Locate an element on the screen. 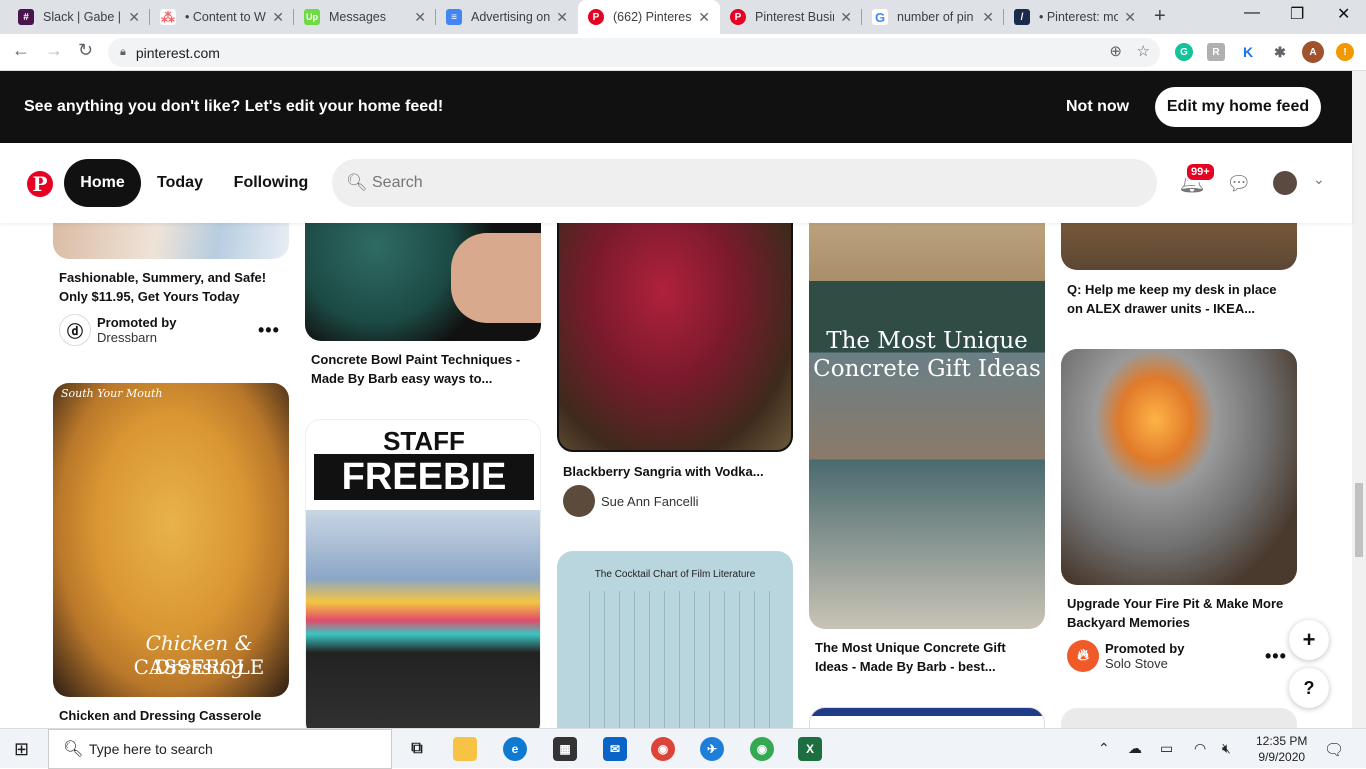  pin-promoter: ⓓ Promoted by Dressbarn is located at coordinates (117, 330).